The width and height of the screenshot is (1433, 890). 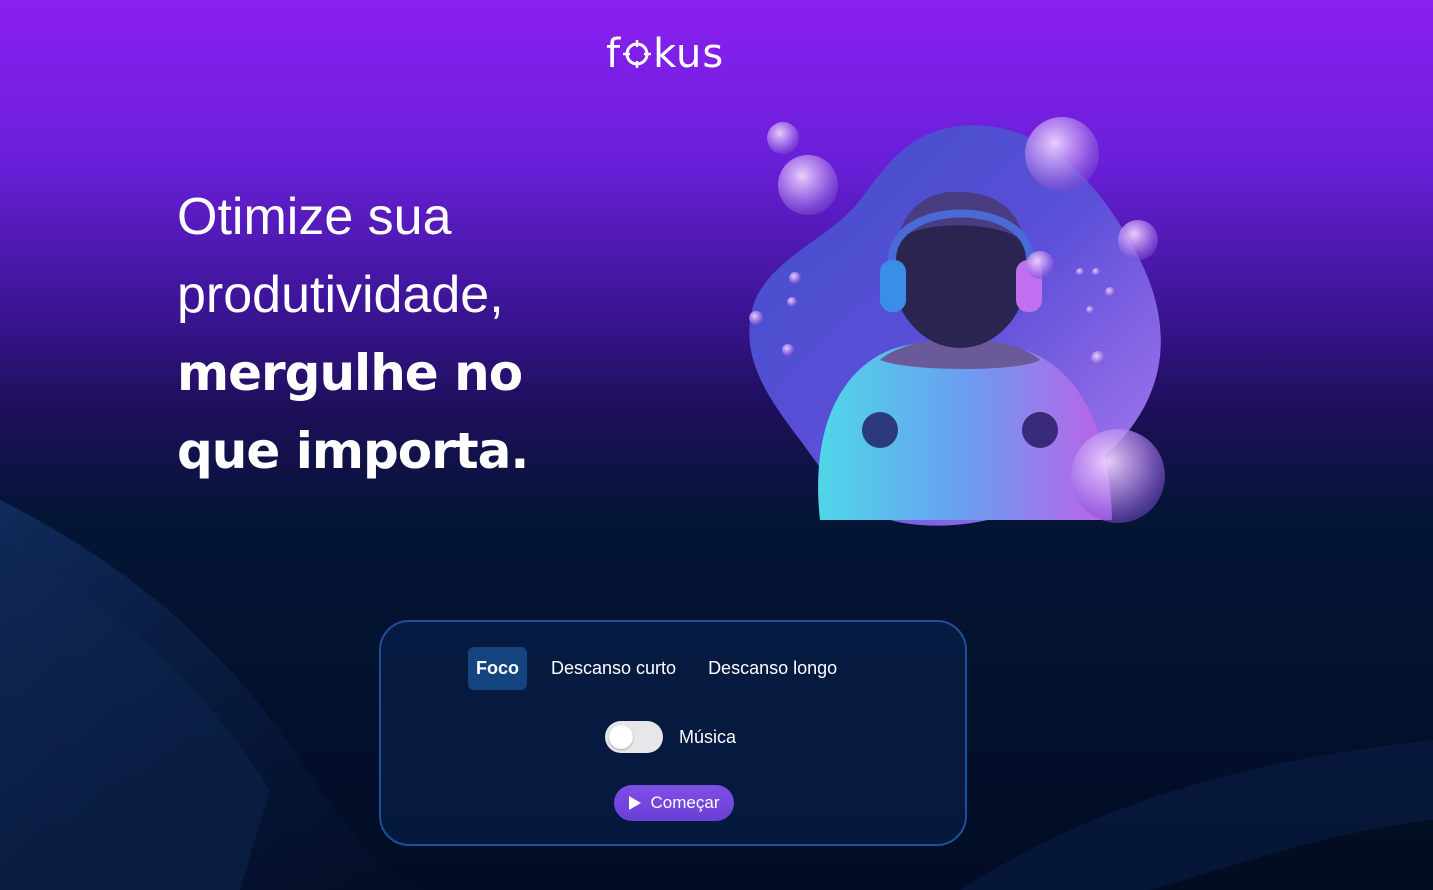 I want to click on start-button: Começar, so click(x=674, y=803).